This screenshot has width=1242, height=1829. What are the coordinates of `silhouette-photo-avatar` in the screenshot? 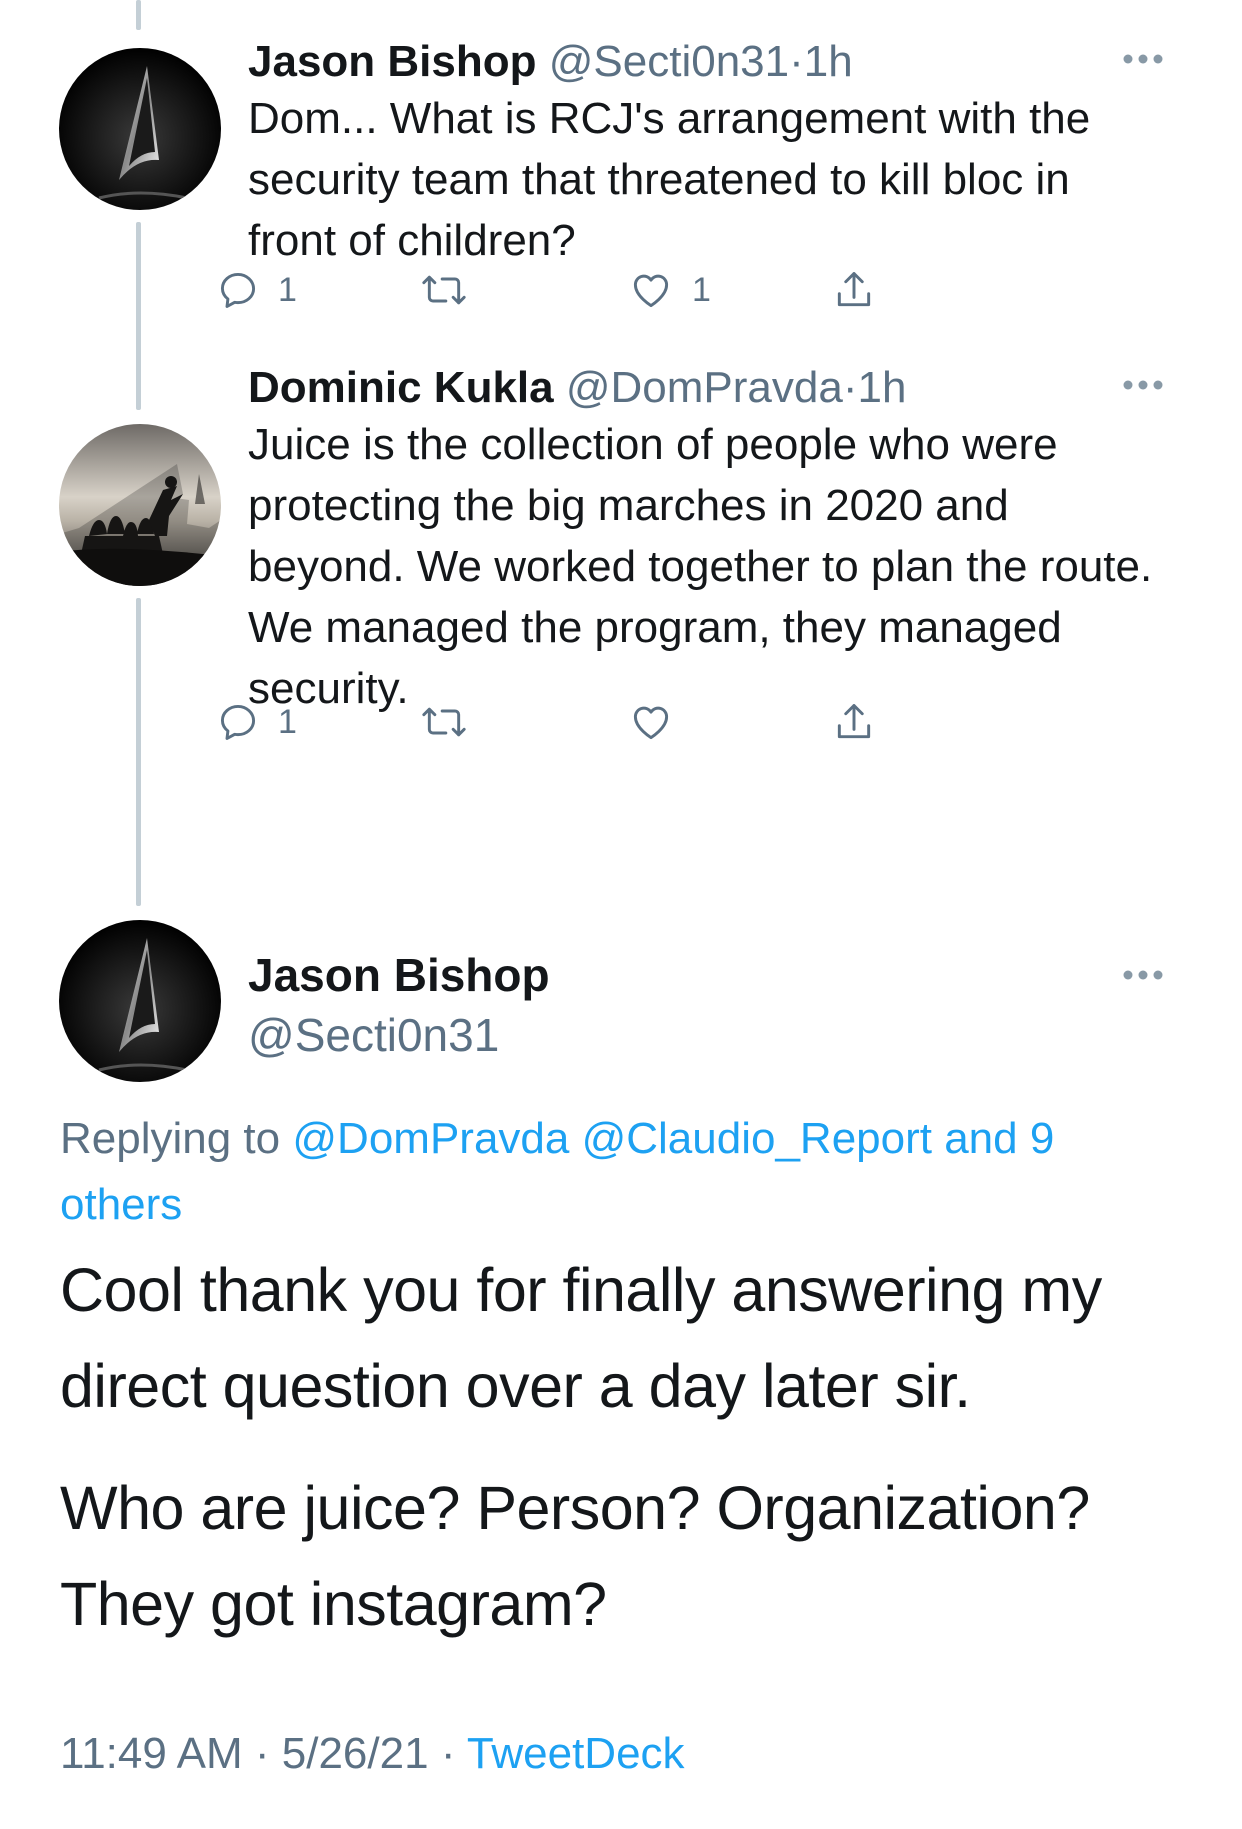 It's located at (140, 505).